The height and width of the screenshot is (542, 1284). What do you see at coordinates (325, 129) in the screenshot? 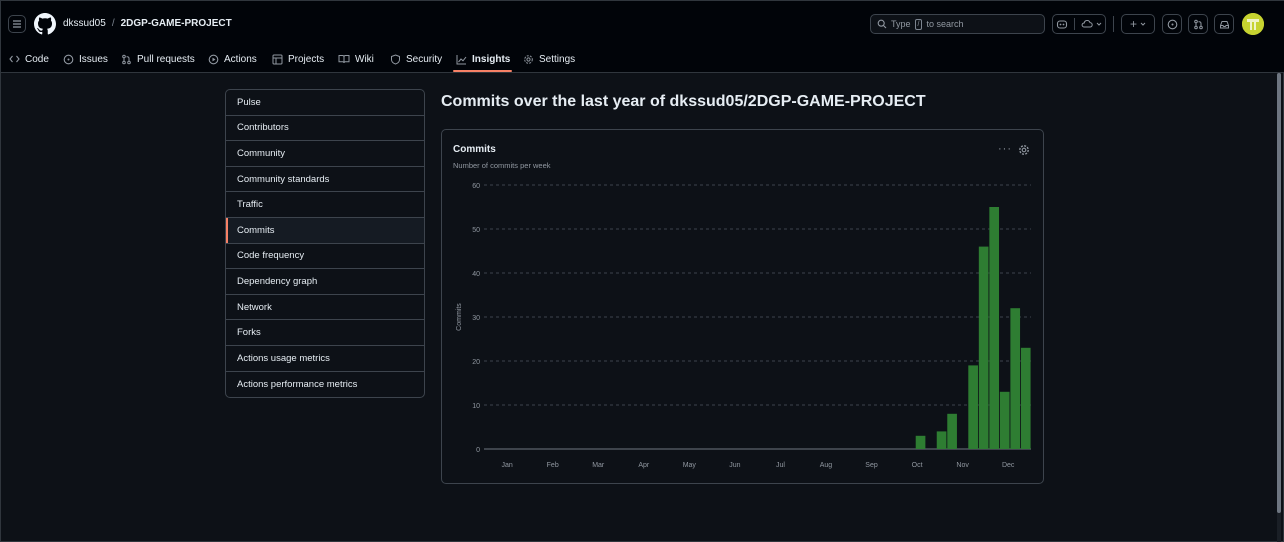
I see `sidebar-item-contributors: Contributors` at bounding box center [325, 129].